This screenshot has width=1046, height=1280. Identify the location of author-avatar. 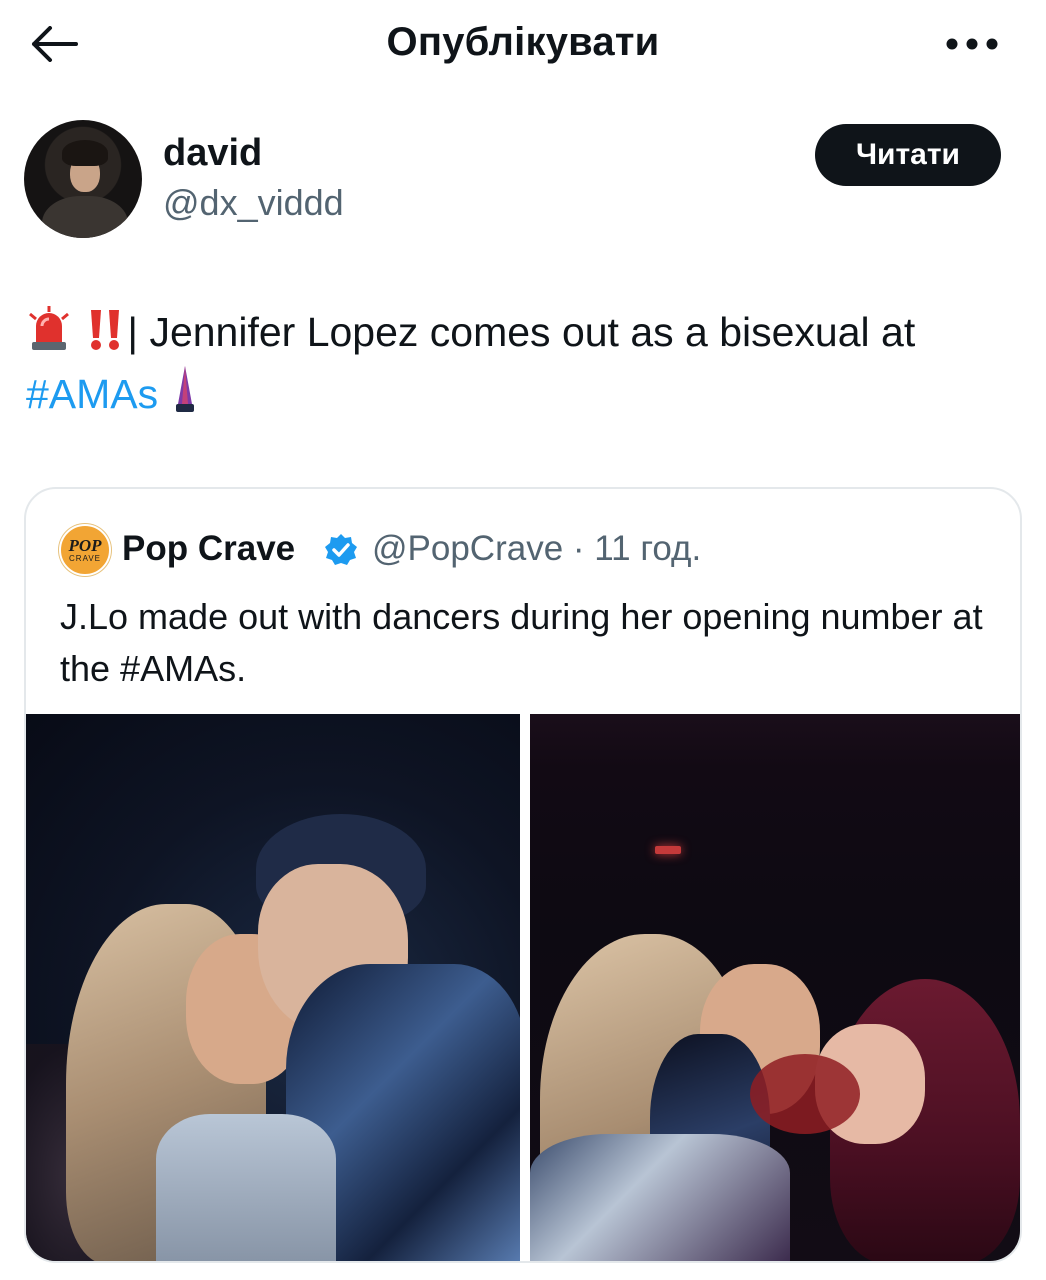
(83, 179).